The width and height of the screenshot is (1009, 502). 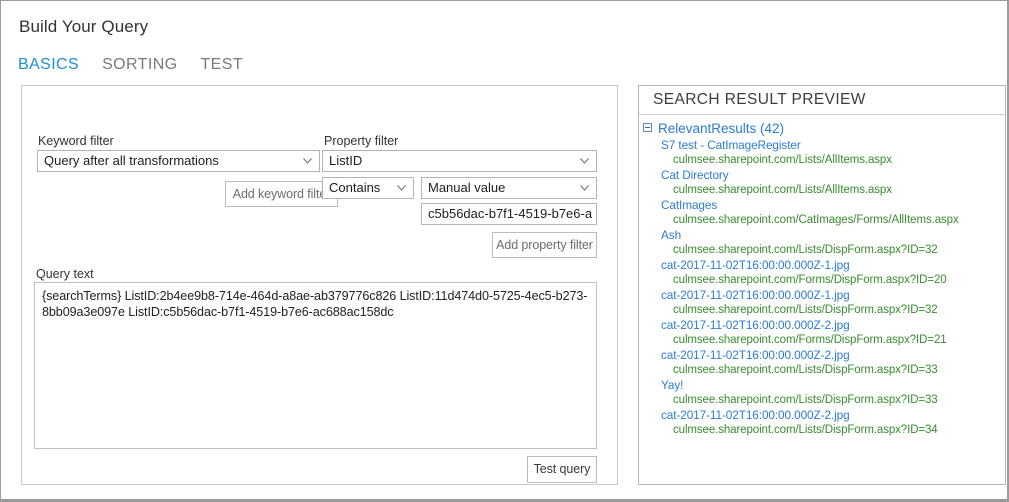 I want to click on relevant-results-label: RelevantResults (42), so click(x=721, y=128).